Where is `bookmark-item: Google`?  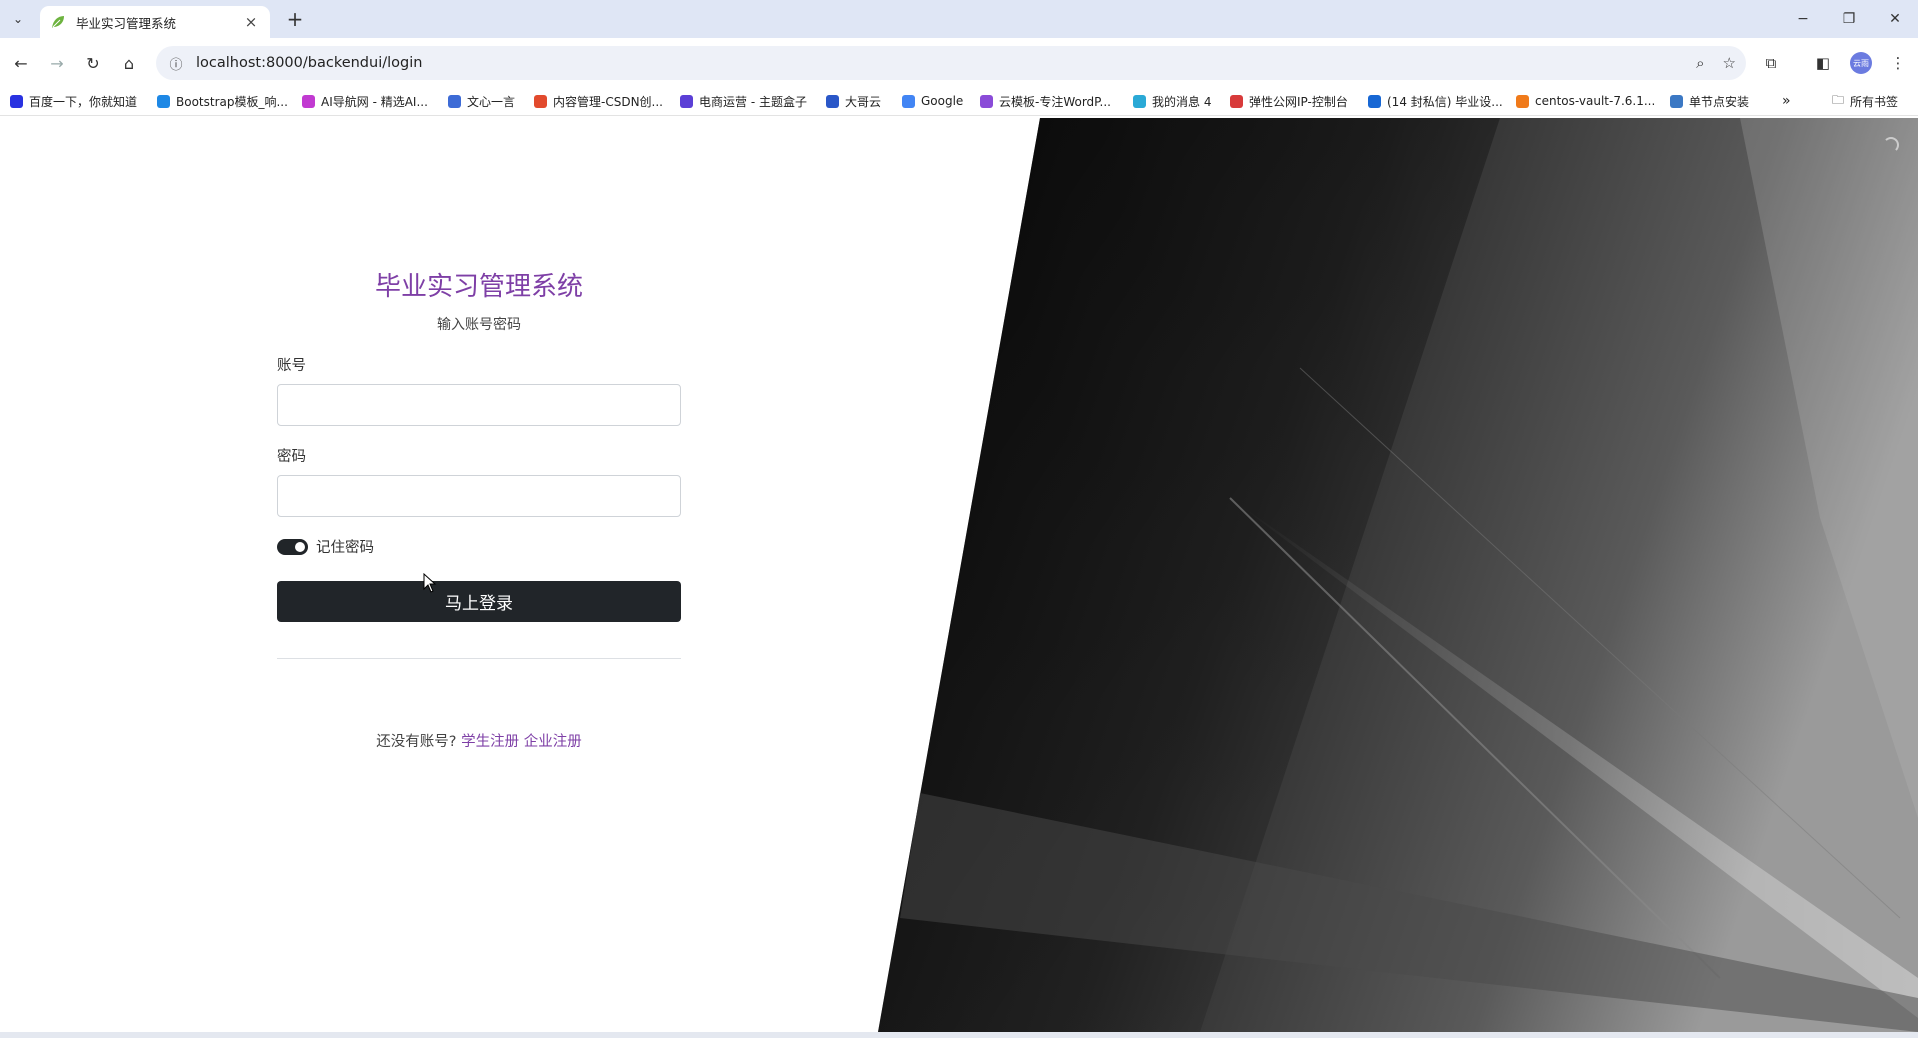 bookmark-item: Google is located at coordinates (932, 101).